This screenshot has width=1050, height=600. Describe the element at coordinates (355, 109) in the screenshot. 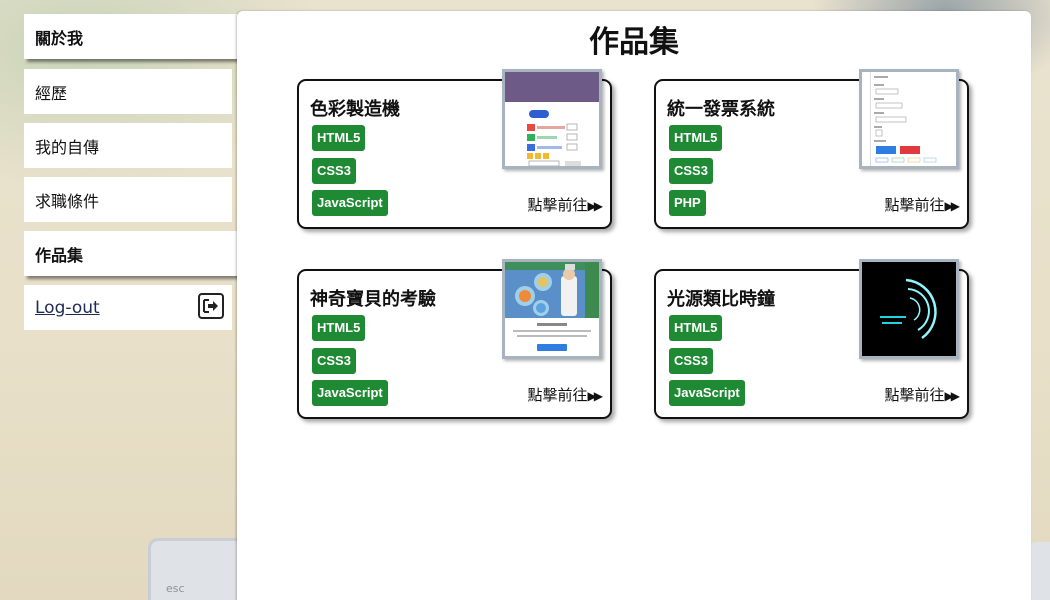

I see `card-title: 色彩製造機` at that location.